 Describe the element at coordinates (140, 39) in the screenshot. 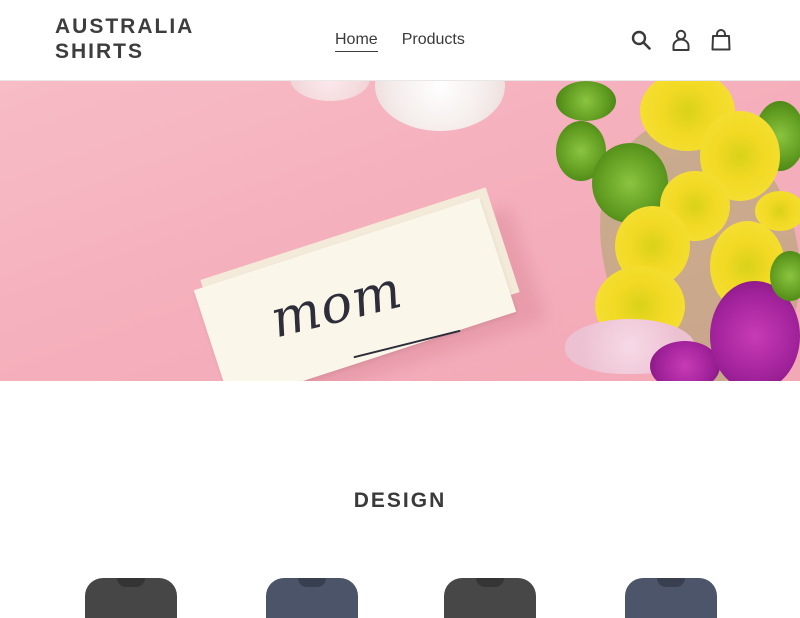

I see `site-logo: AUSTRALIA SHIRTS` at that location.